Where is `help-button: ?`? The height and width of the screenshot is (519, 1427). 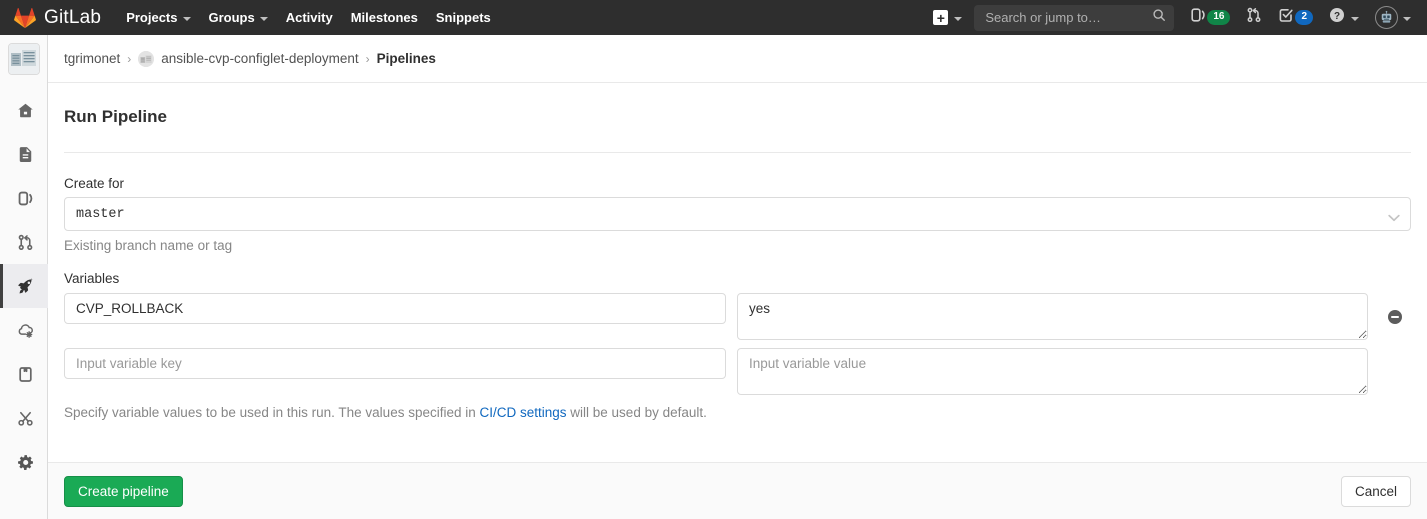
help-button: ? is located at coordinates (1344, 17).